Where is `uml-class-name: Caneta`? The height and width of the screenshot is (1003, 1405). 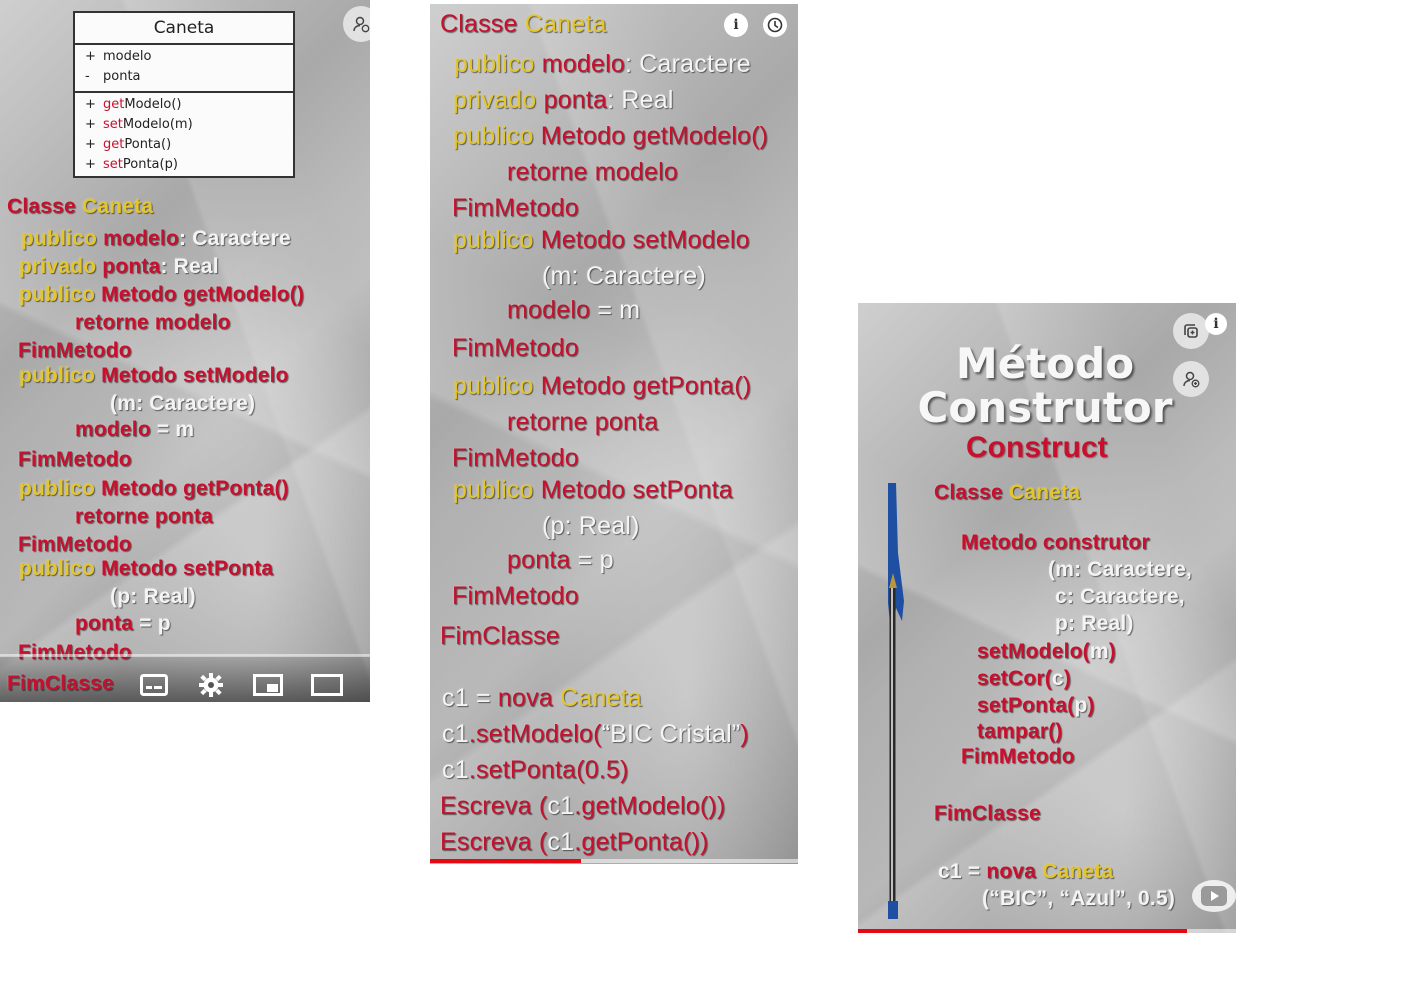 uml-class-name: Caneta is located at coordinates (184, 29).